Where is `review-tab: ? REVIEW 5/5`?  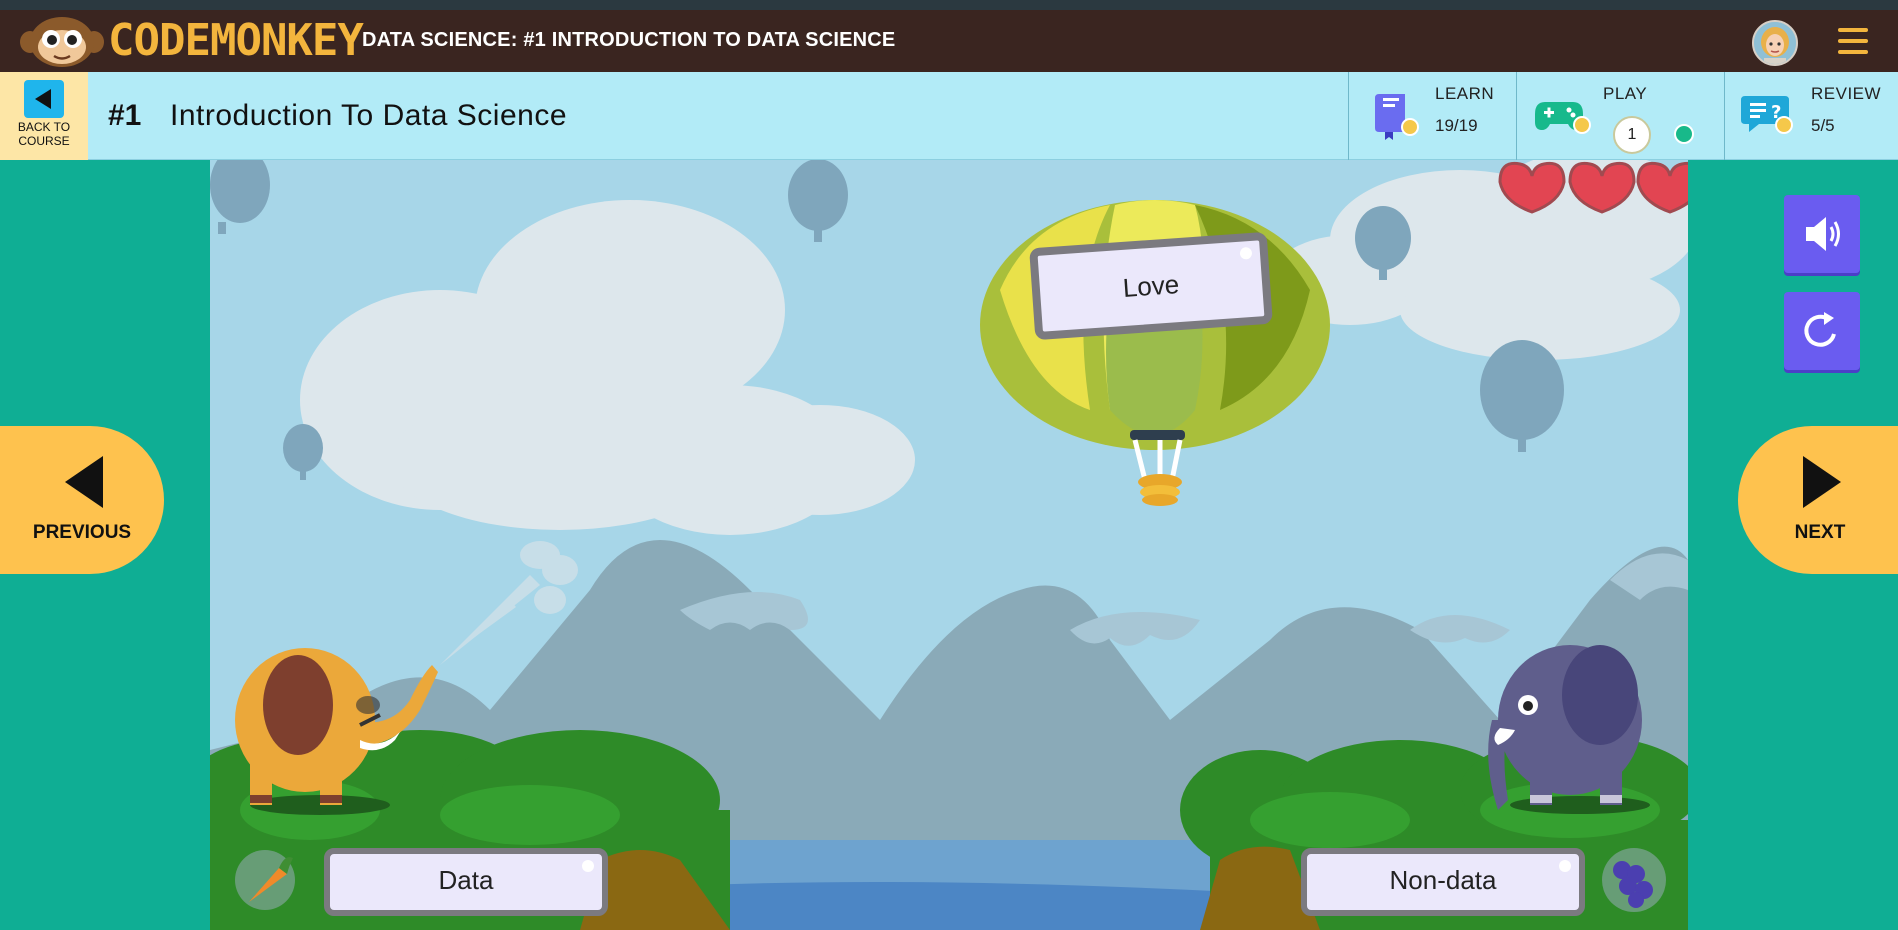
review-tab: ? REVIEW 5/5 is located at coordinates (1811, 116).